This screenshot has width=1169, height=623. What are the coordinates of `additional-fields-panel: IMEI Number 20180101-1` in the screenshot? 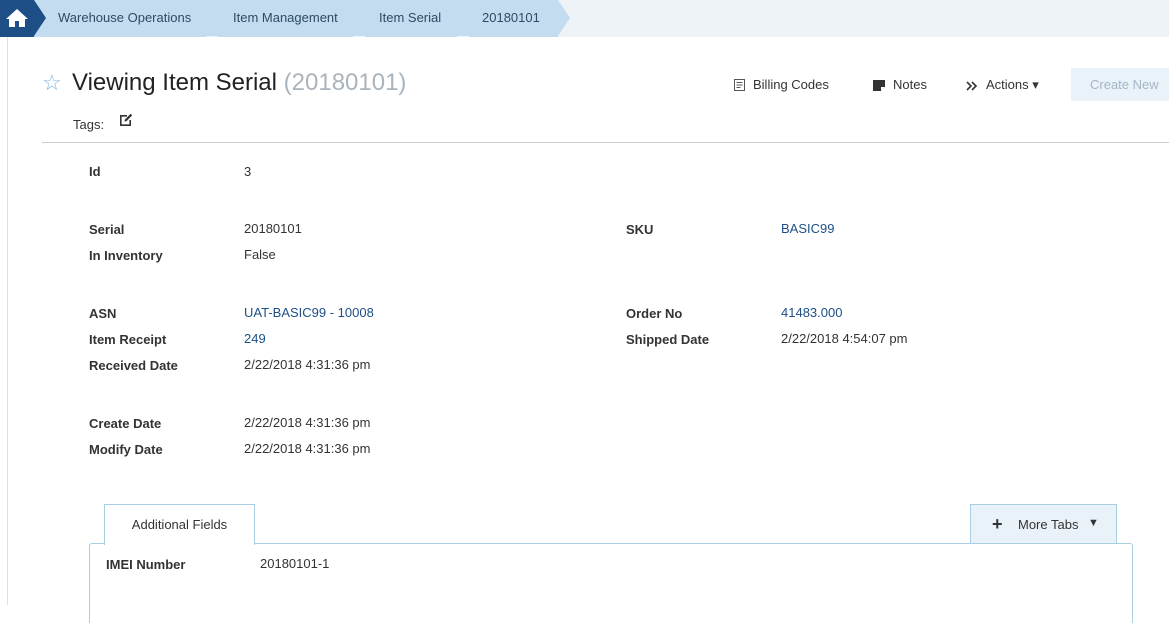 It's located at (611, 583).